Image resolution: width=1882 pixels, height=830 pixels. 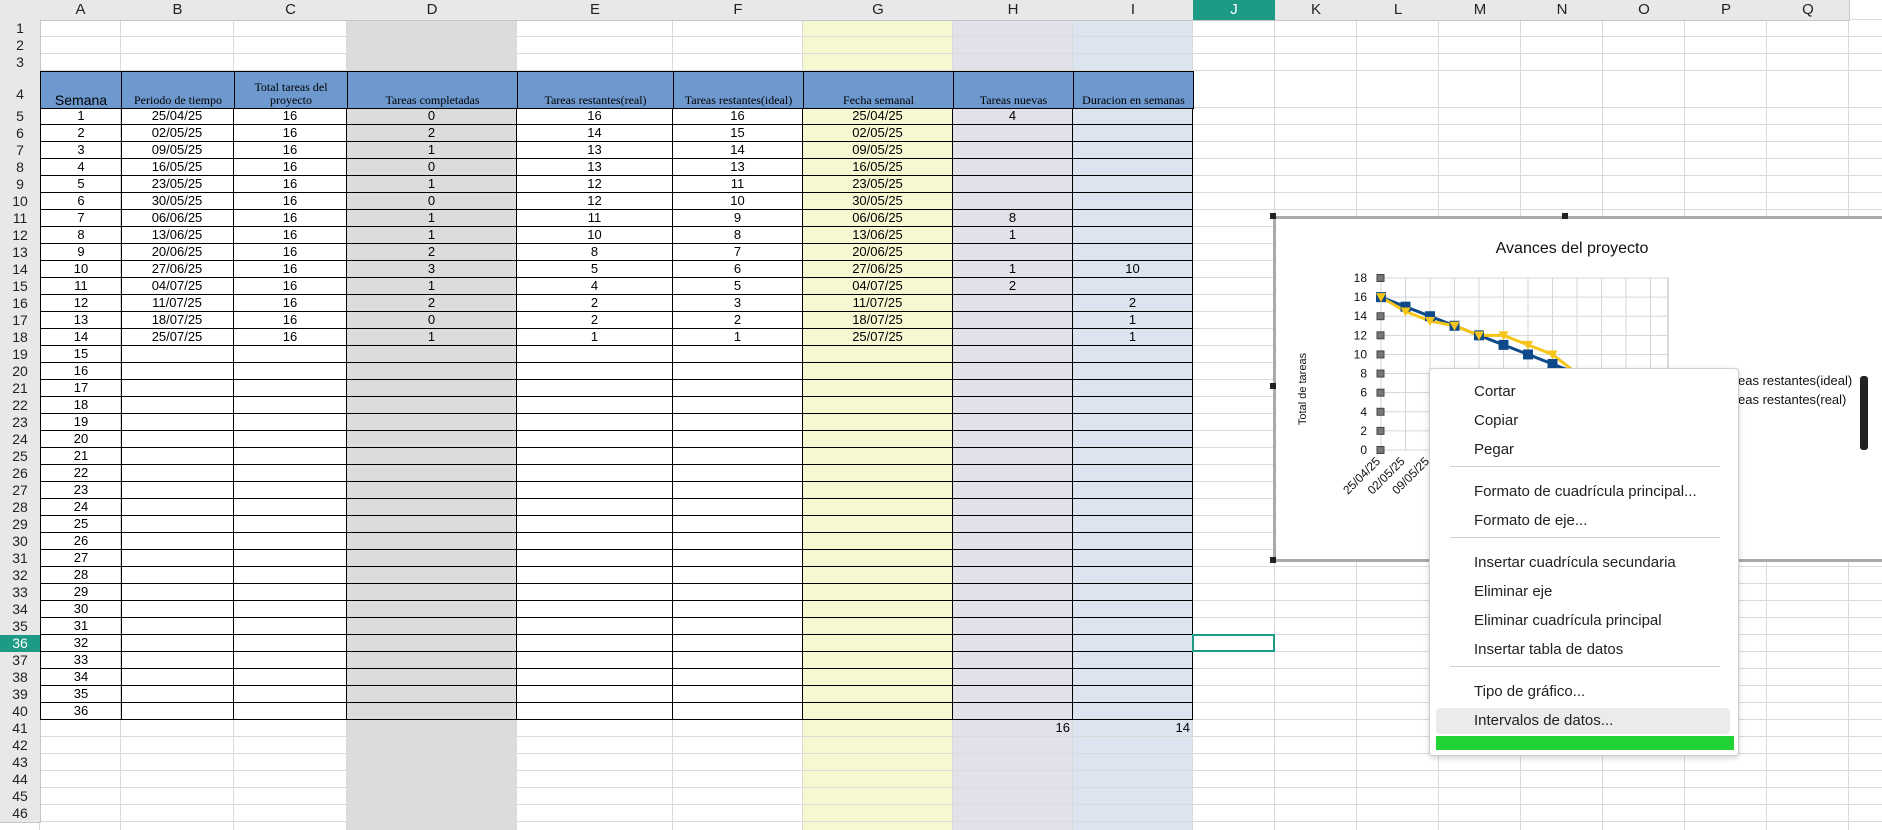 What do you see at coordinates (595, 201) in the screenshot?
I see `table-cell: 12` at bounding box center [595, 201].